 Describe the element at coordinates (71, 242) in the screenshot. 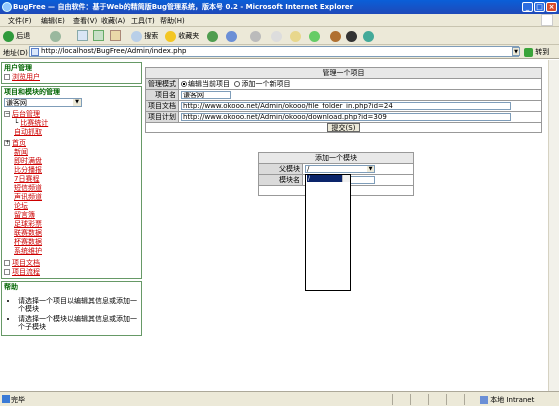

I see `tree-node-cup: 杯赛数据` at that location.